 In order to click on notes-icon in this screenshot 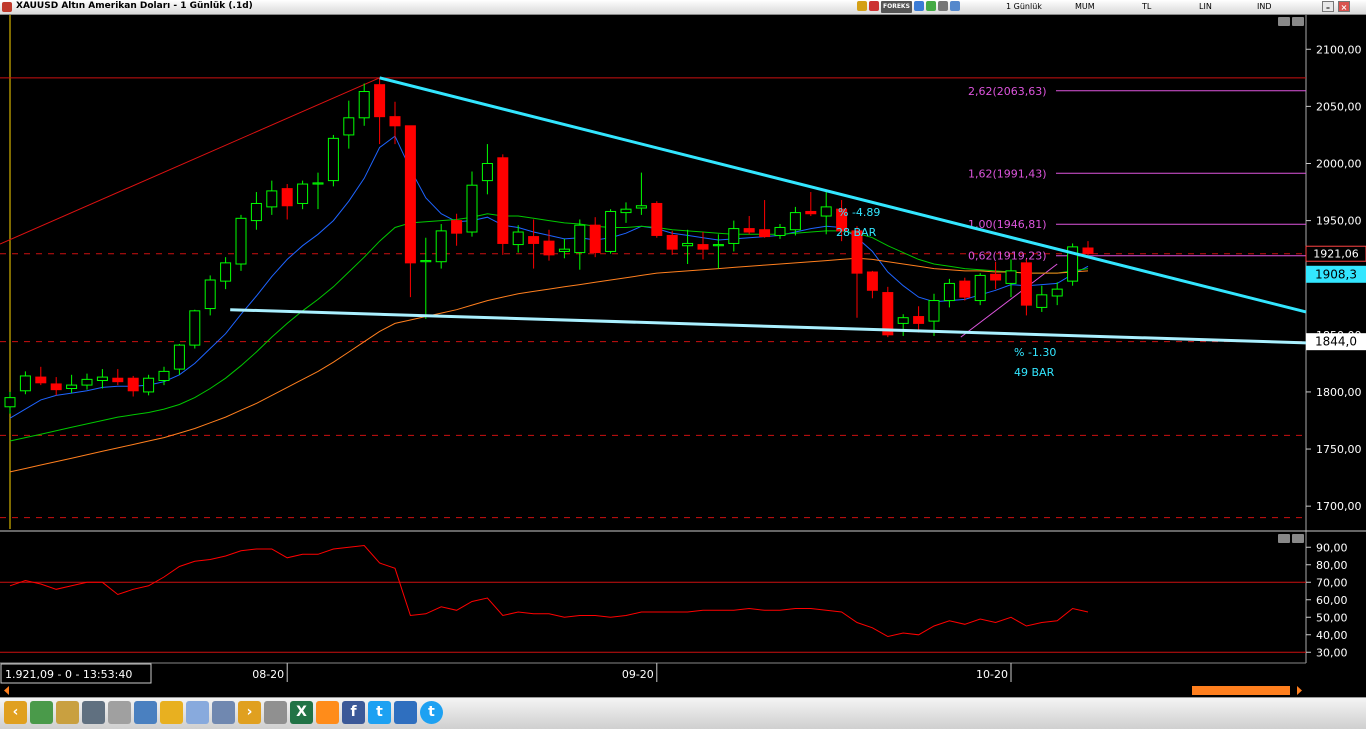, I will do `click(171, 712)`.